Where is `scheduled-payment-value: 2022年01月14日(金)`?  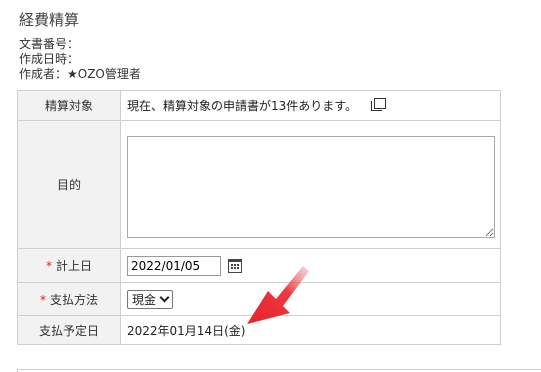 scheduled-payment-value: 2022年01月14日(金) is located at coordinates (310, 330).